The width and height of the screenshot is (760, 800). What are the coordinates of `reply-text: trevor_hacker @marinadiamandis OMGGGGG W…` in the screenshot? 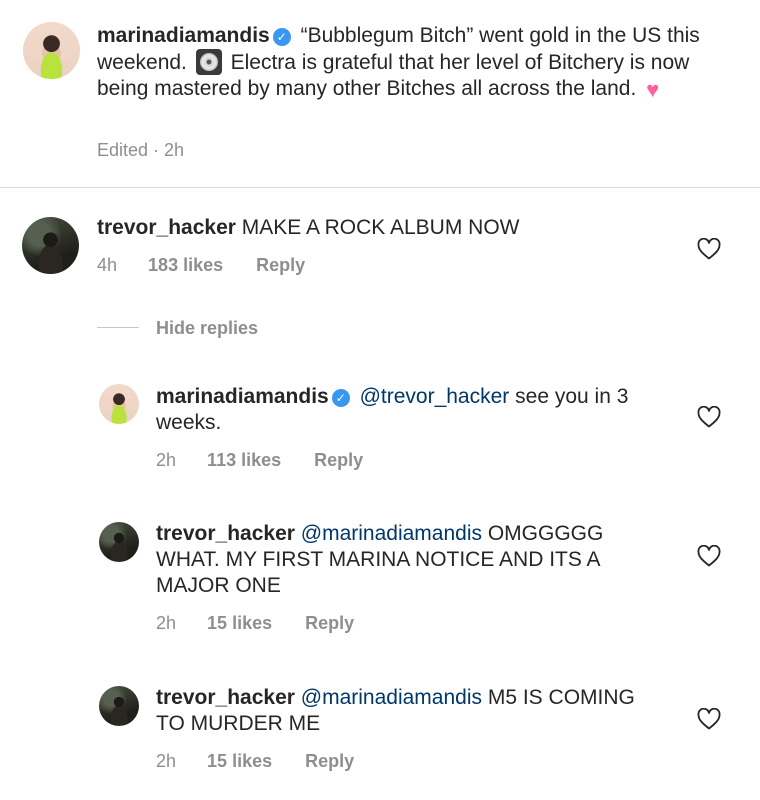 It's located at (406, 560).